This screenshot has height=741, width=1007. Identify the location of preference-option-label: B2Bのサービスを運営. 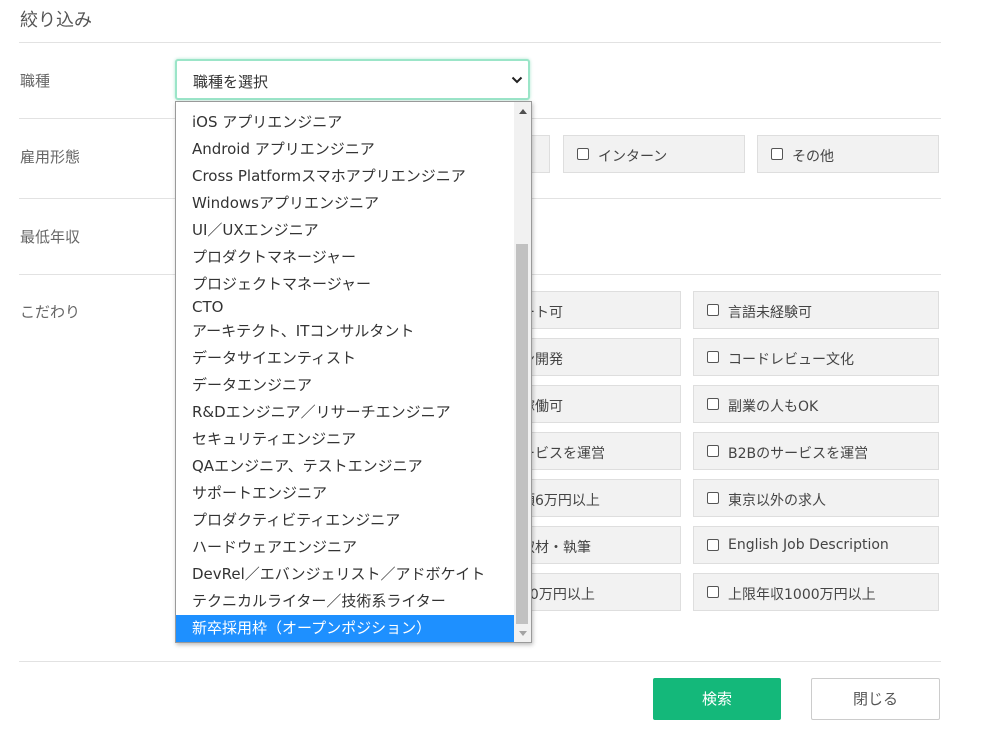
(798, 454).